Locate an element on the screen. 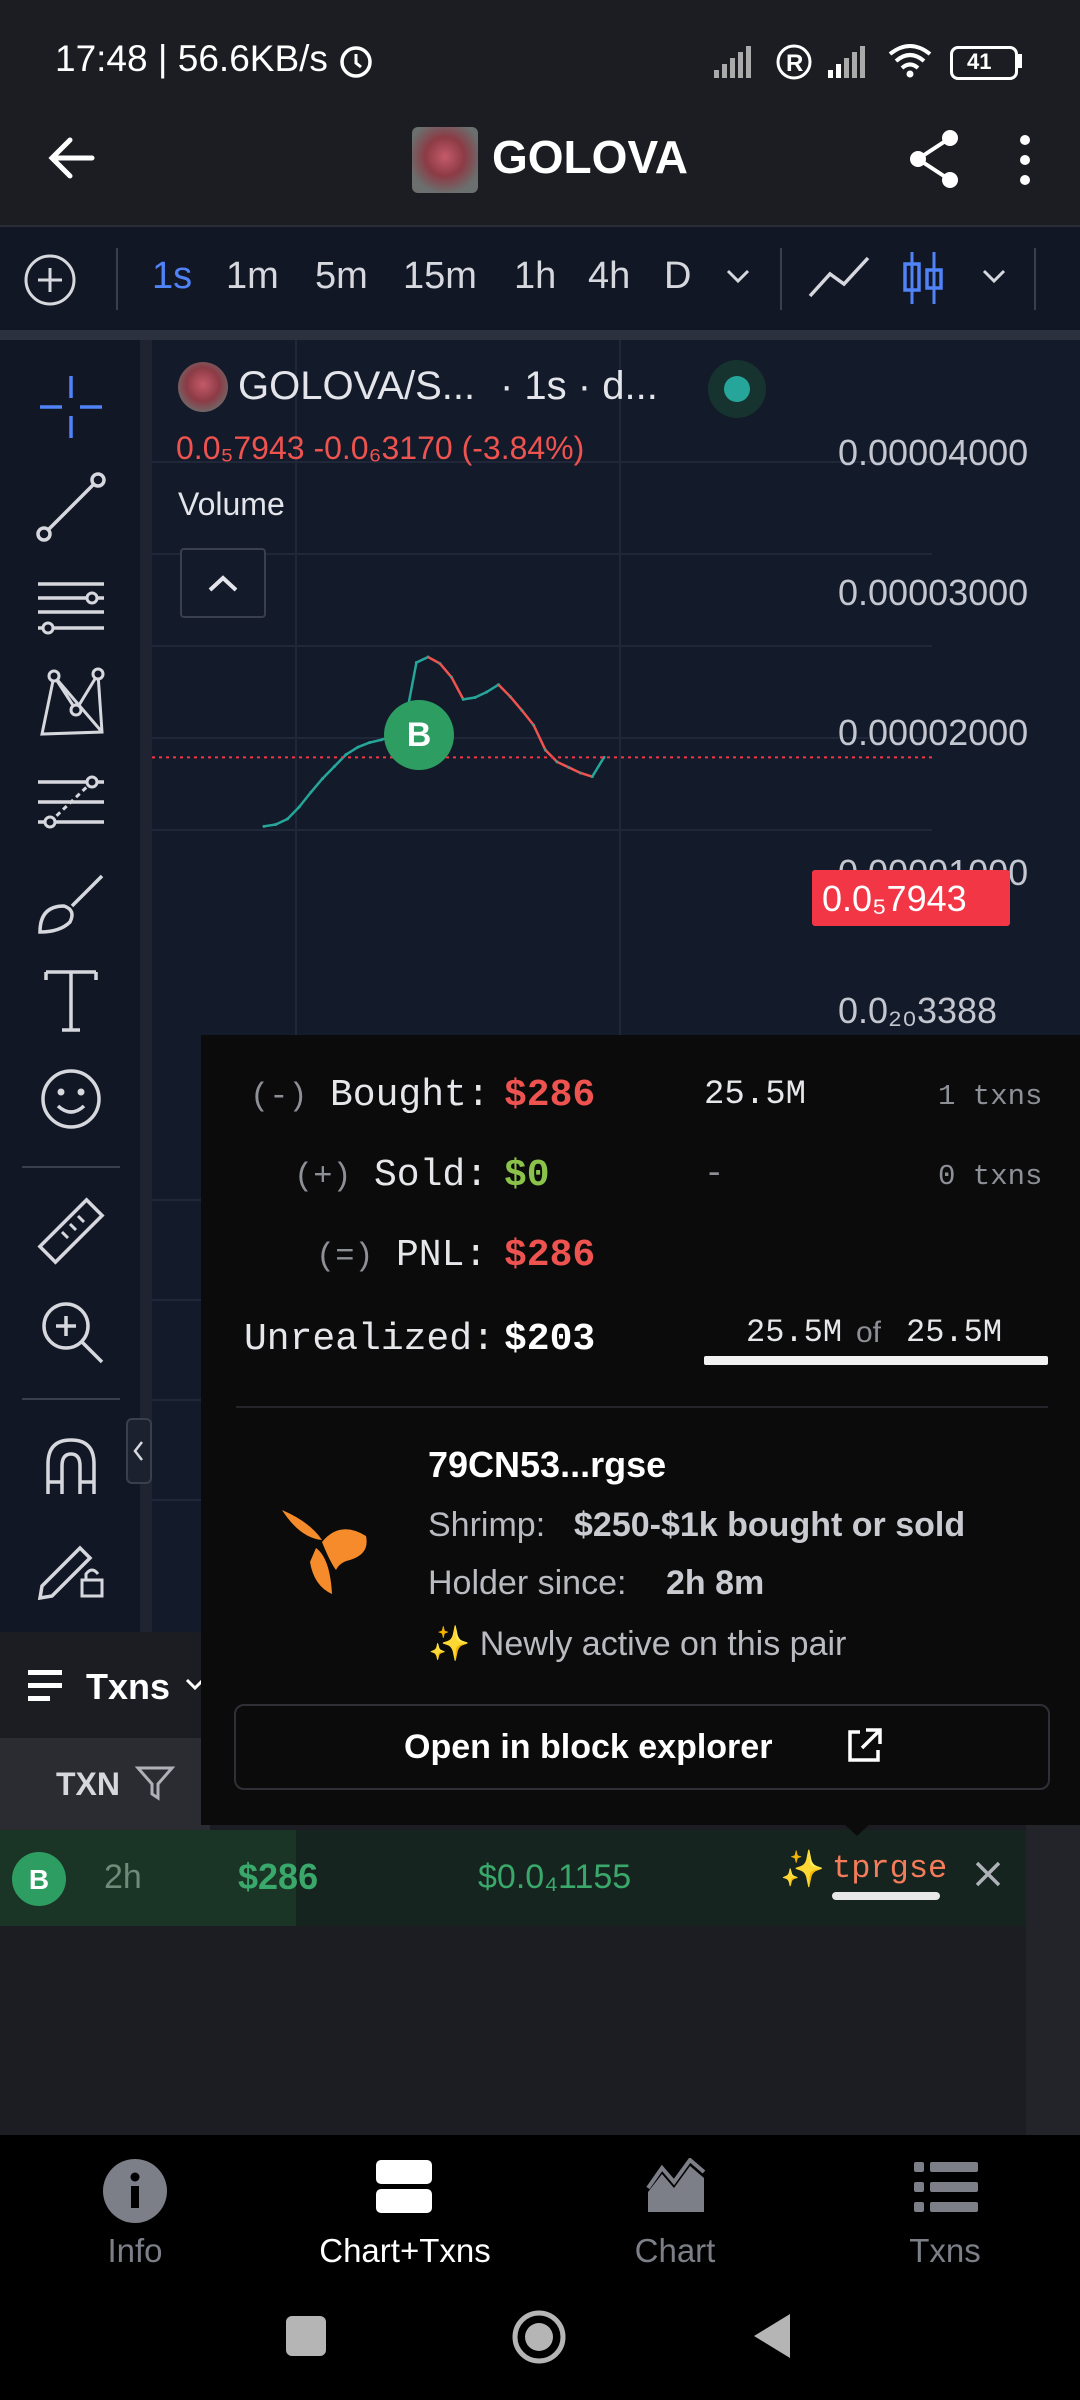 The width and height of the screenshot is (1080, 2400). buy-marker: B is located at coordinates (419, 735).